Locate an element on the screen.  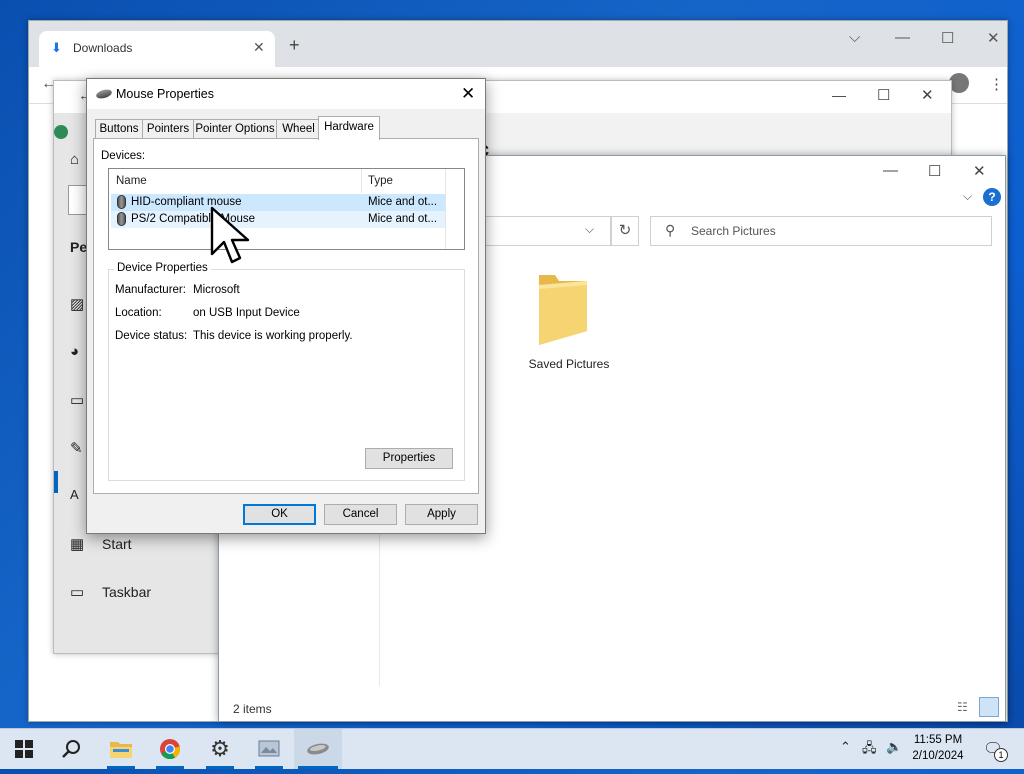
column-header-name: Name is located at coordinates (131, 181).